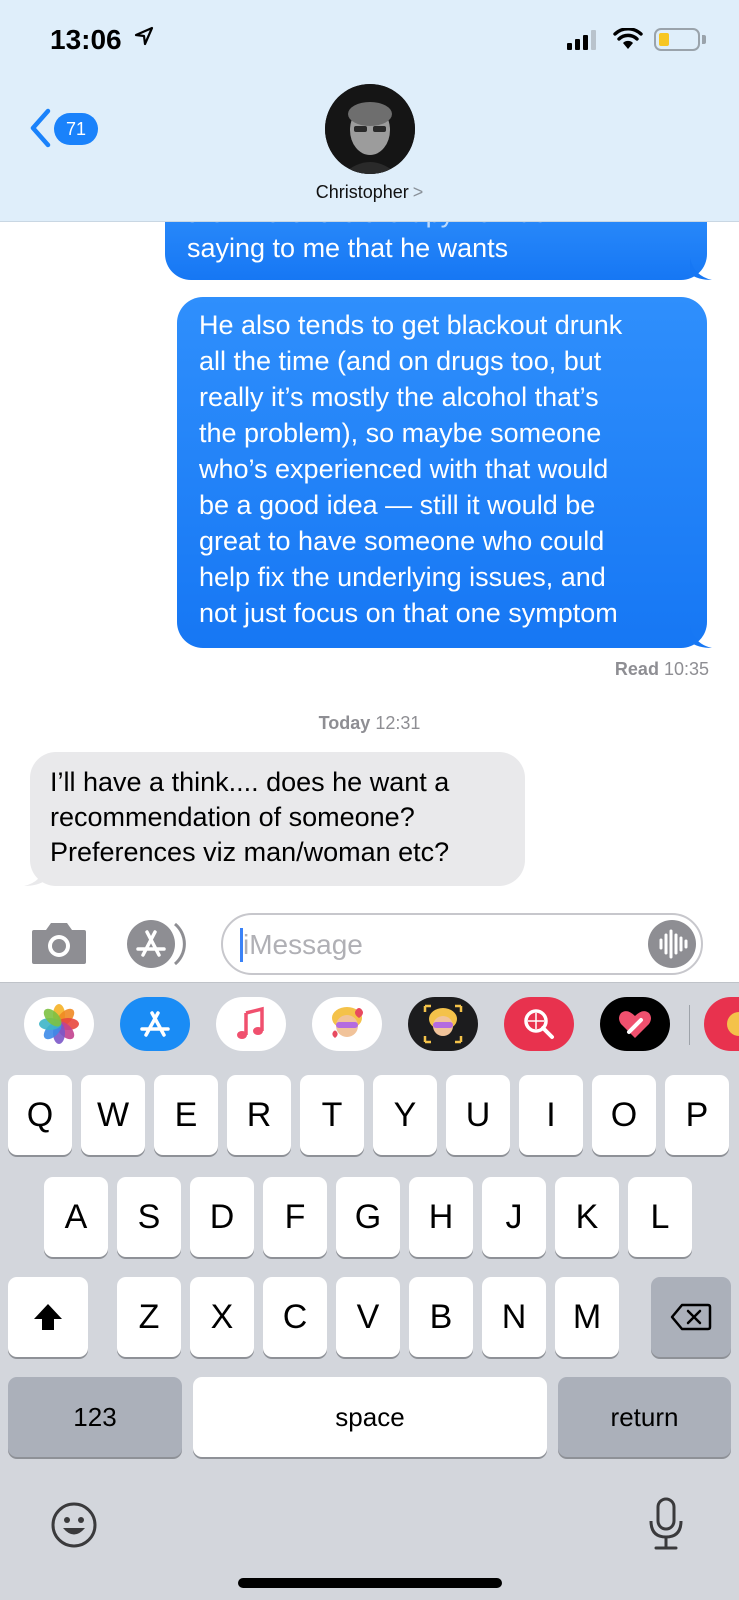  What do you see at coordinates (362, 192) in the screenshot?
I see `contact-name-label: Christopher` at bounding box center [362, 192].